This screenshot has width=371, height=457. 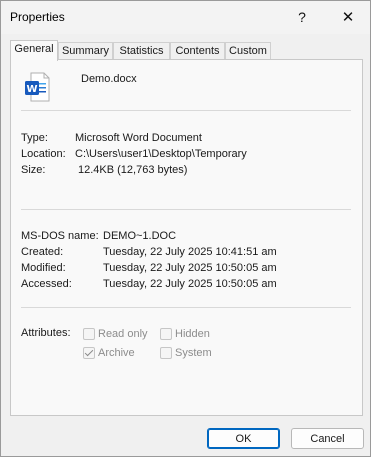 I want to click on read-only-label: Read only, so click(x=123, y=334).